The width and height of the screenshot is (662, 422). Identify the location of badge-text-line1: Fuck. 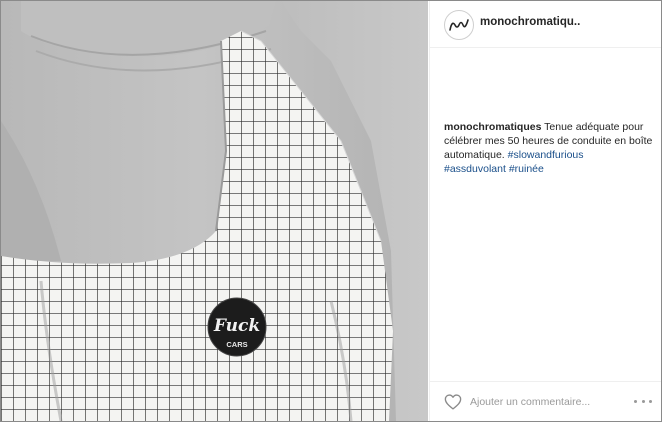
(236, 326).